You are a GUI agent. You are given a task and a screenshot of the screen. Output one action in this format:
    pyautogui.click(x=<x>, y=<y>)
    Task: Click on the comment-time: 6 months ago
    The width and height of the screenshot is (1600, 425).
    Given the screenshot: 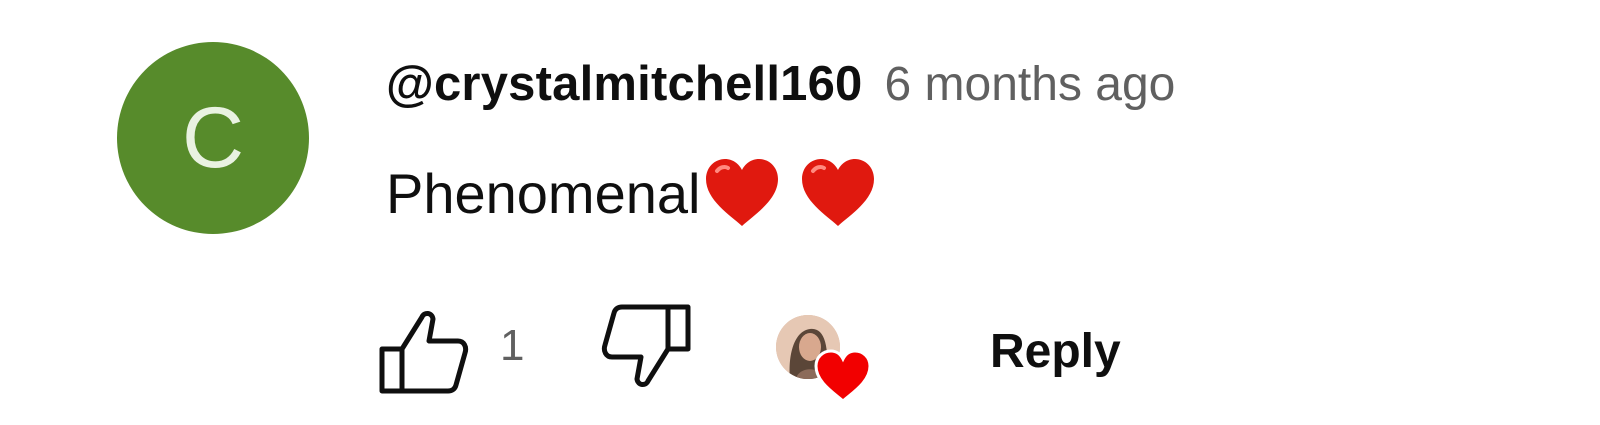 What is the action you would take?
    pyautogui.click(x=1030, y=84)
    